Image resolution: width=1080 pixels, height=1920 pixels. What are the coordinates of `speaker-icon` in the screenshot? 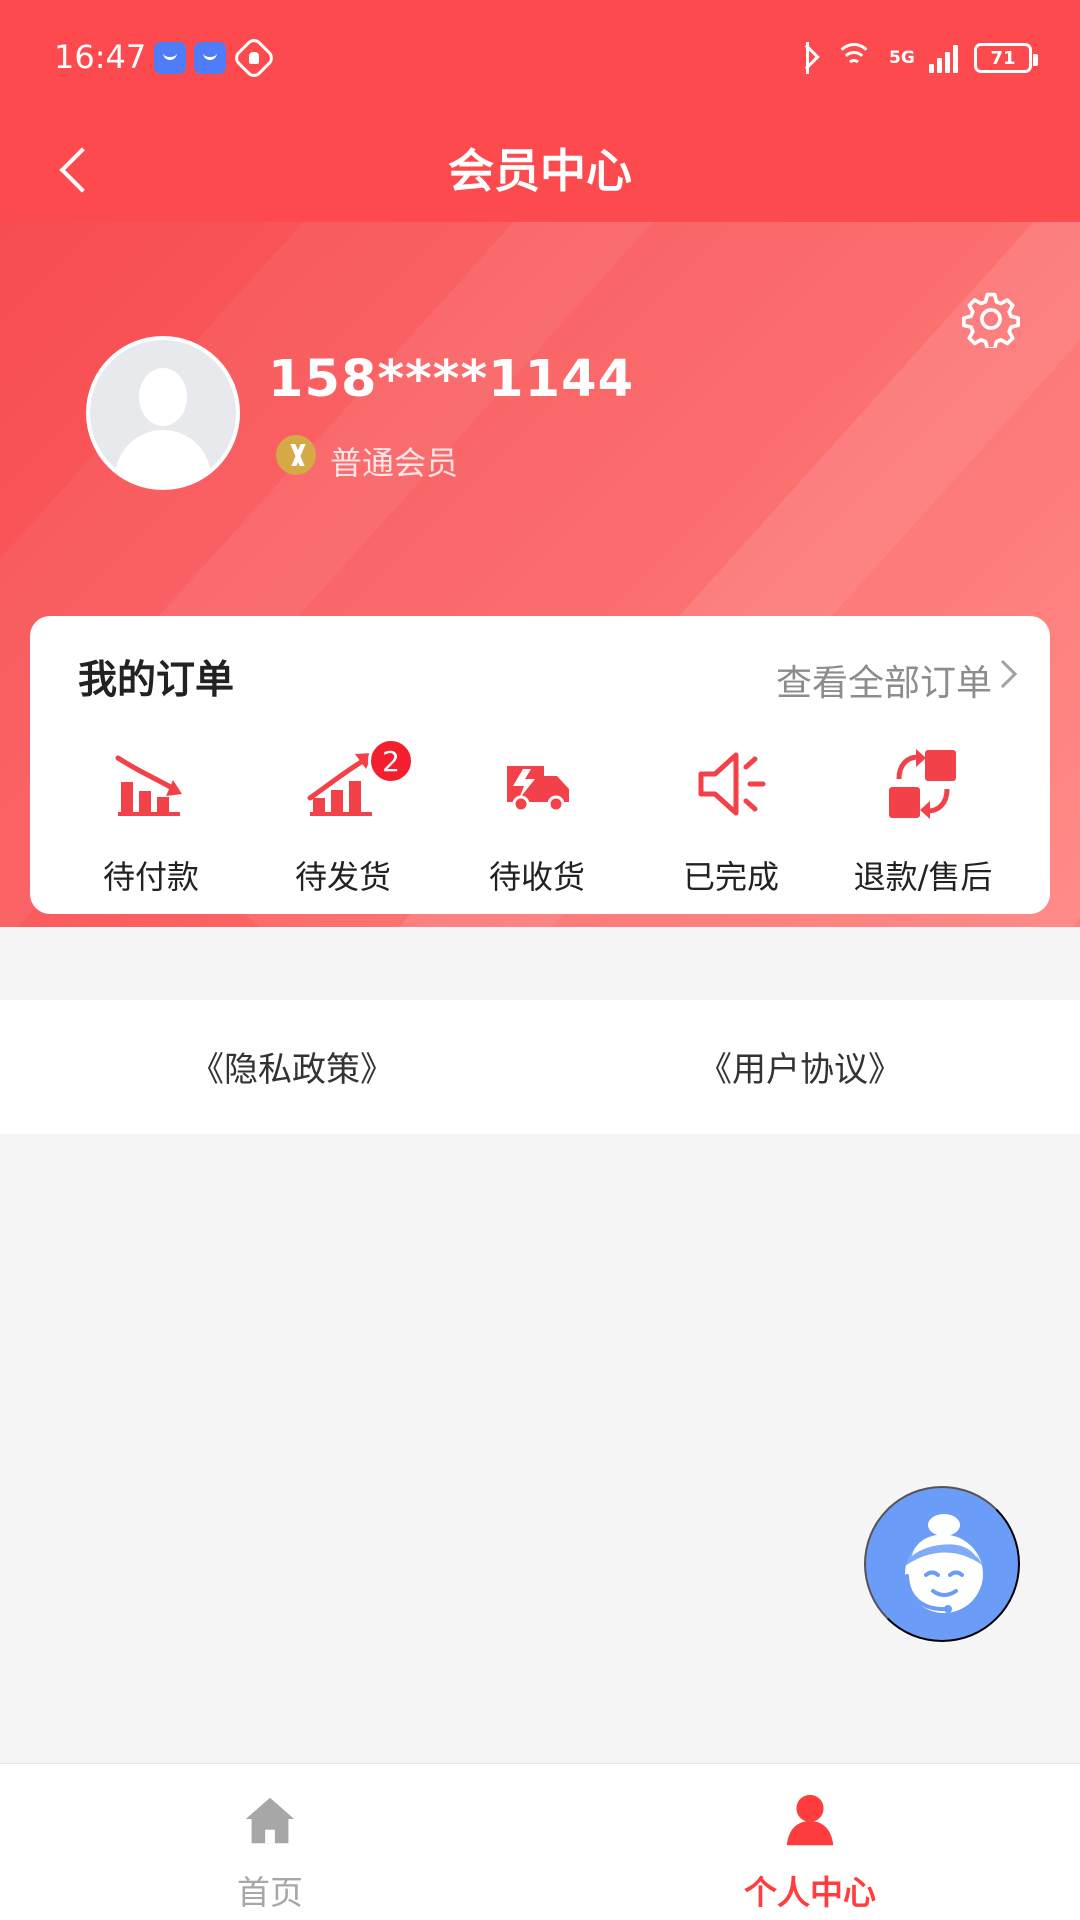 It's located at (732, 784).